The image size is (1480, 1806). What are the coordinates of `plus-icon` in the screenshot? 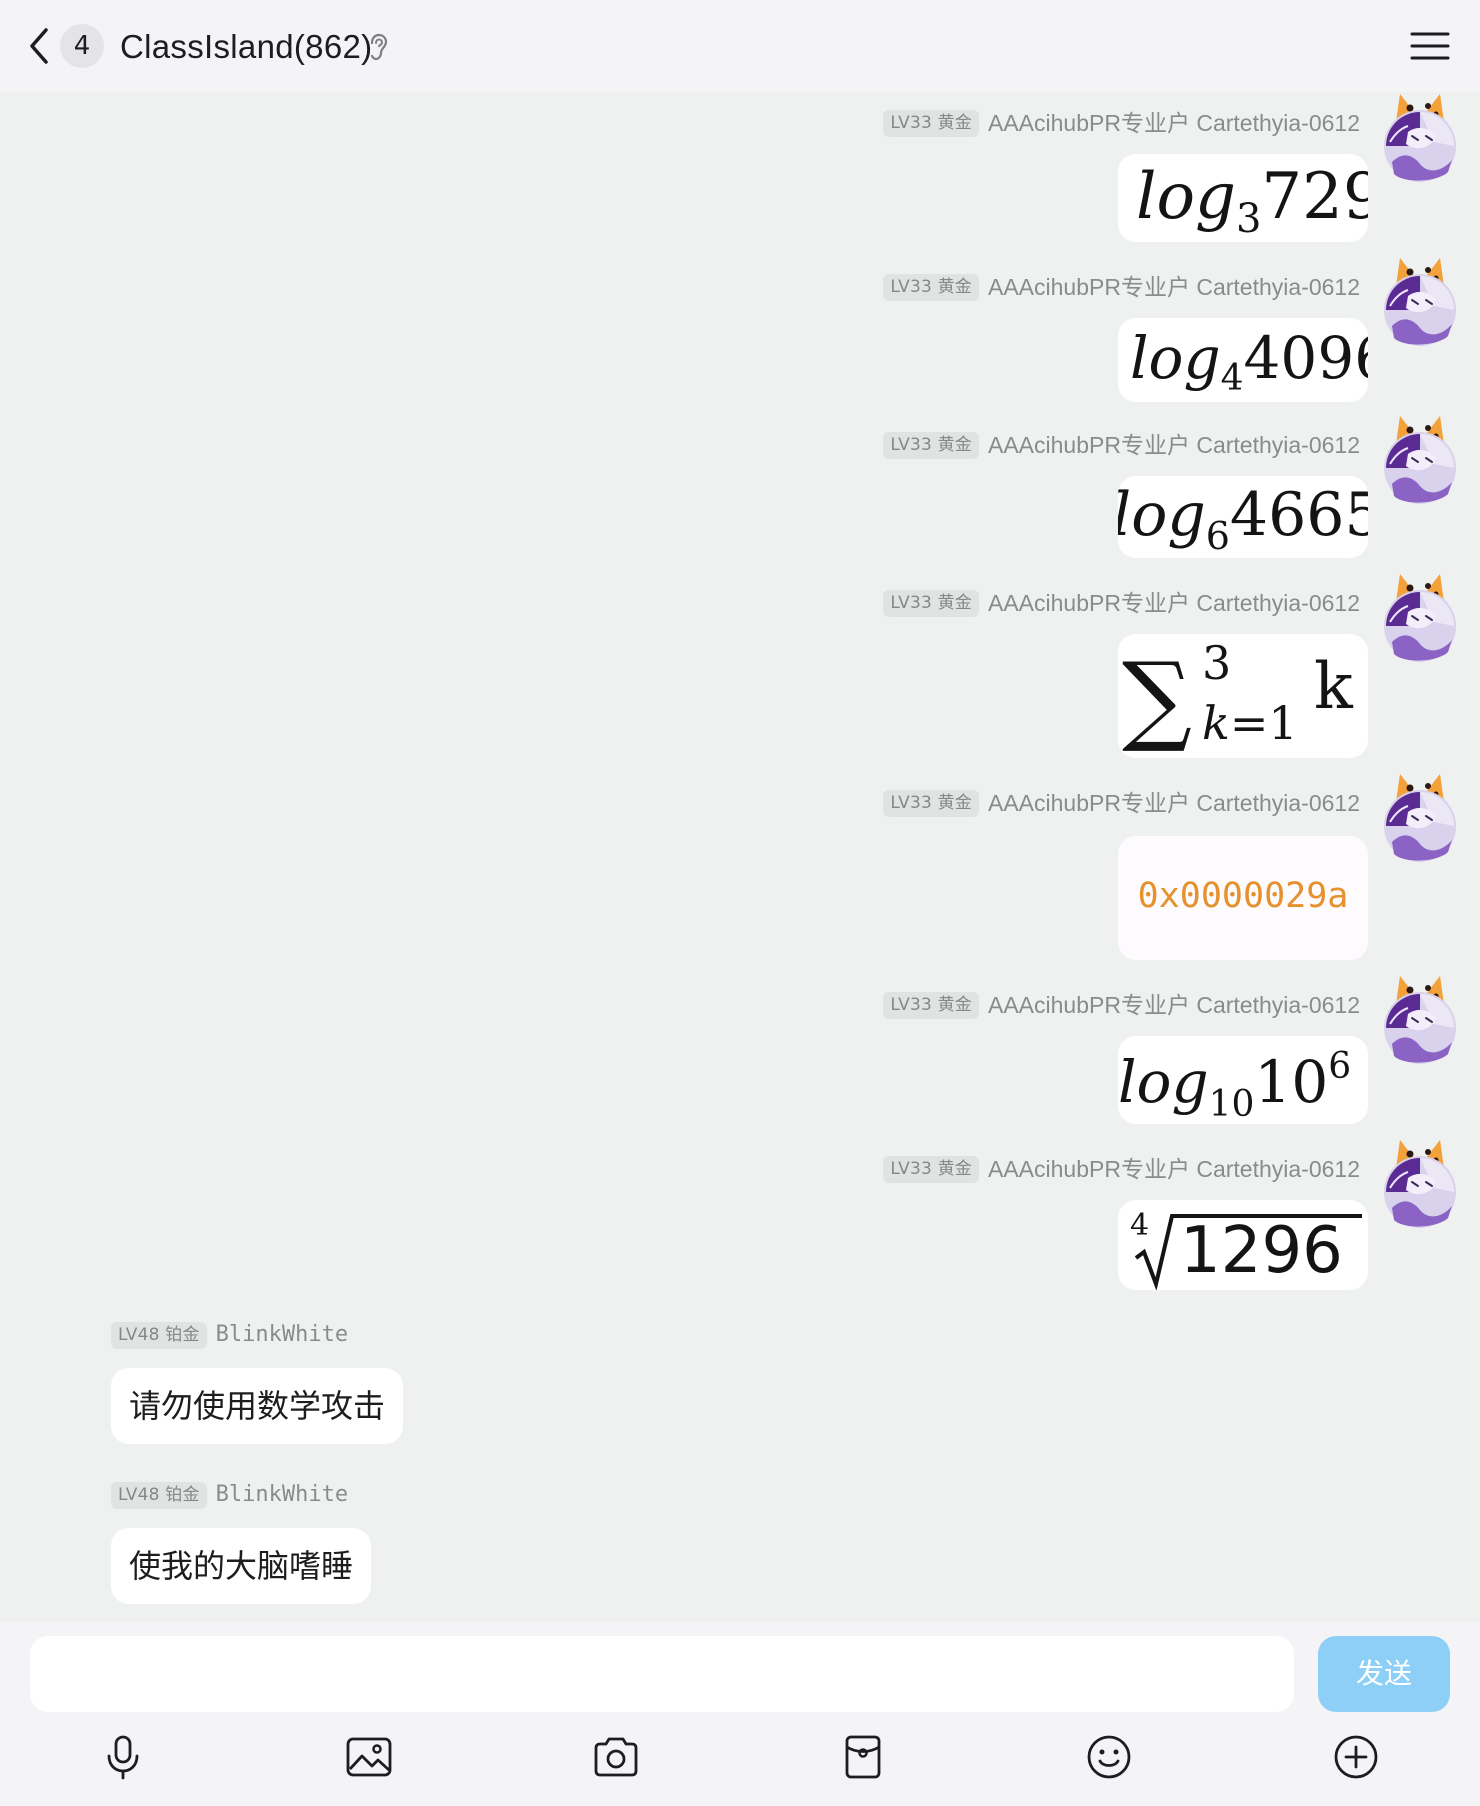 It's located at (1356, 1757).